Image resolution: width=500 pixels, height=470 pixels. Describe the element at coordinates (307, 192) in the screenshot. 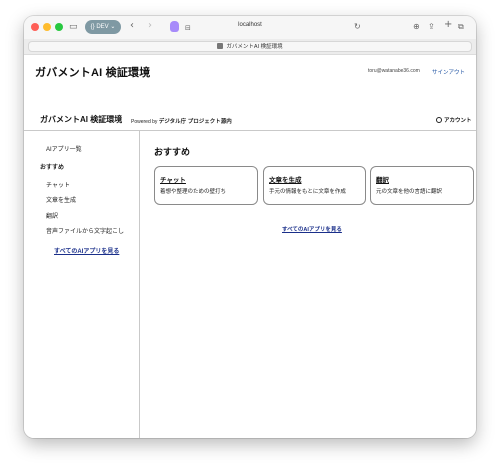

I see `card-description: 手元の情報をもとに文章を作成` at that location.